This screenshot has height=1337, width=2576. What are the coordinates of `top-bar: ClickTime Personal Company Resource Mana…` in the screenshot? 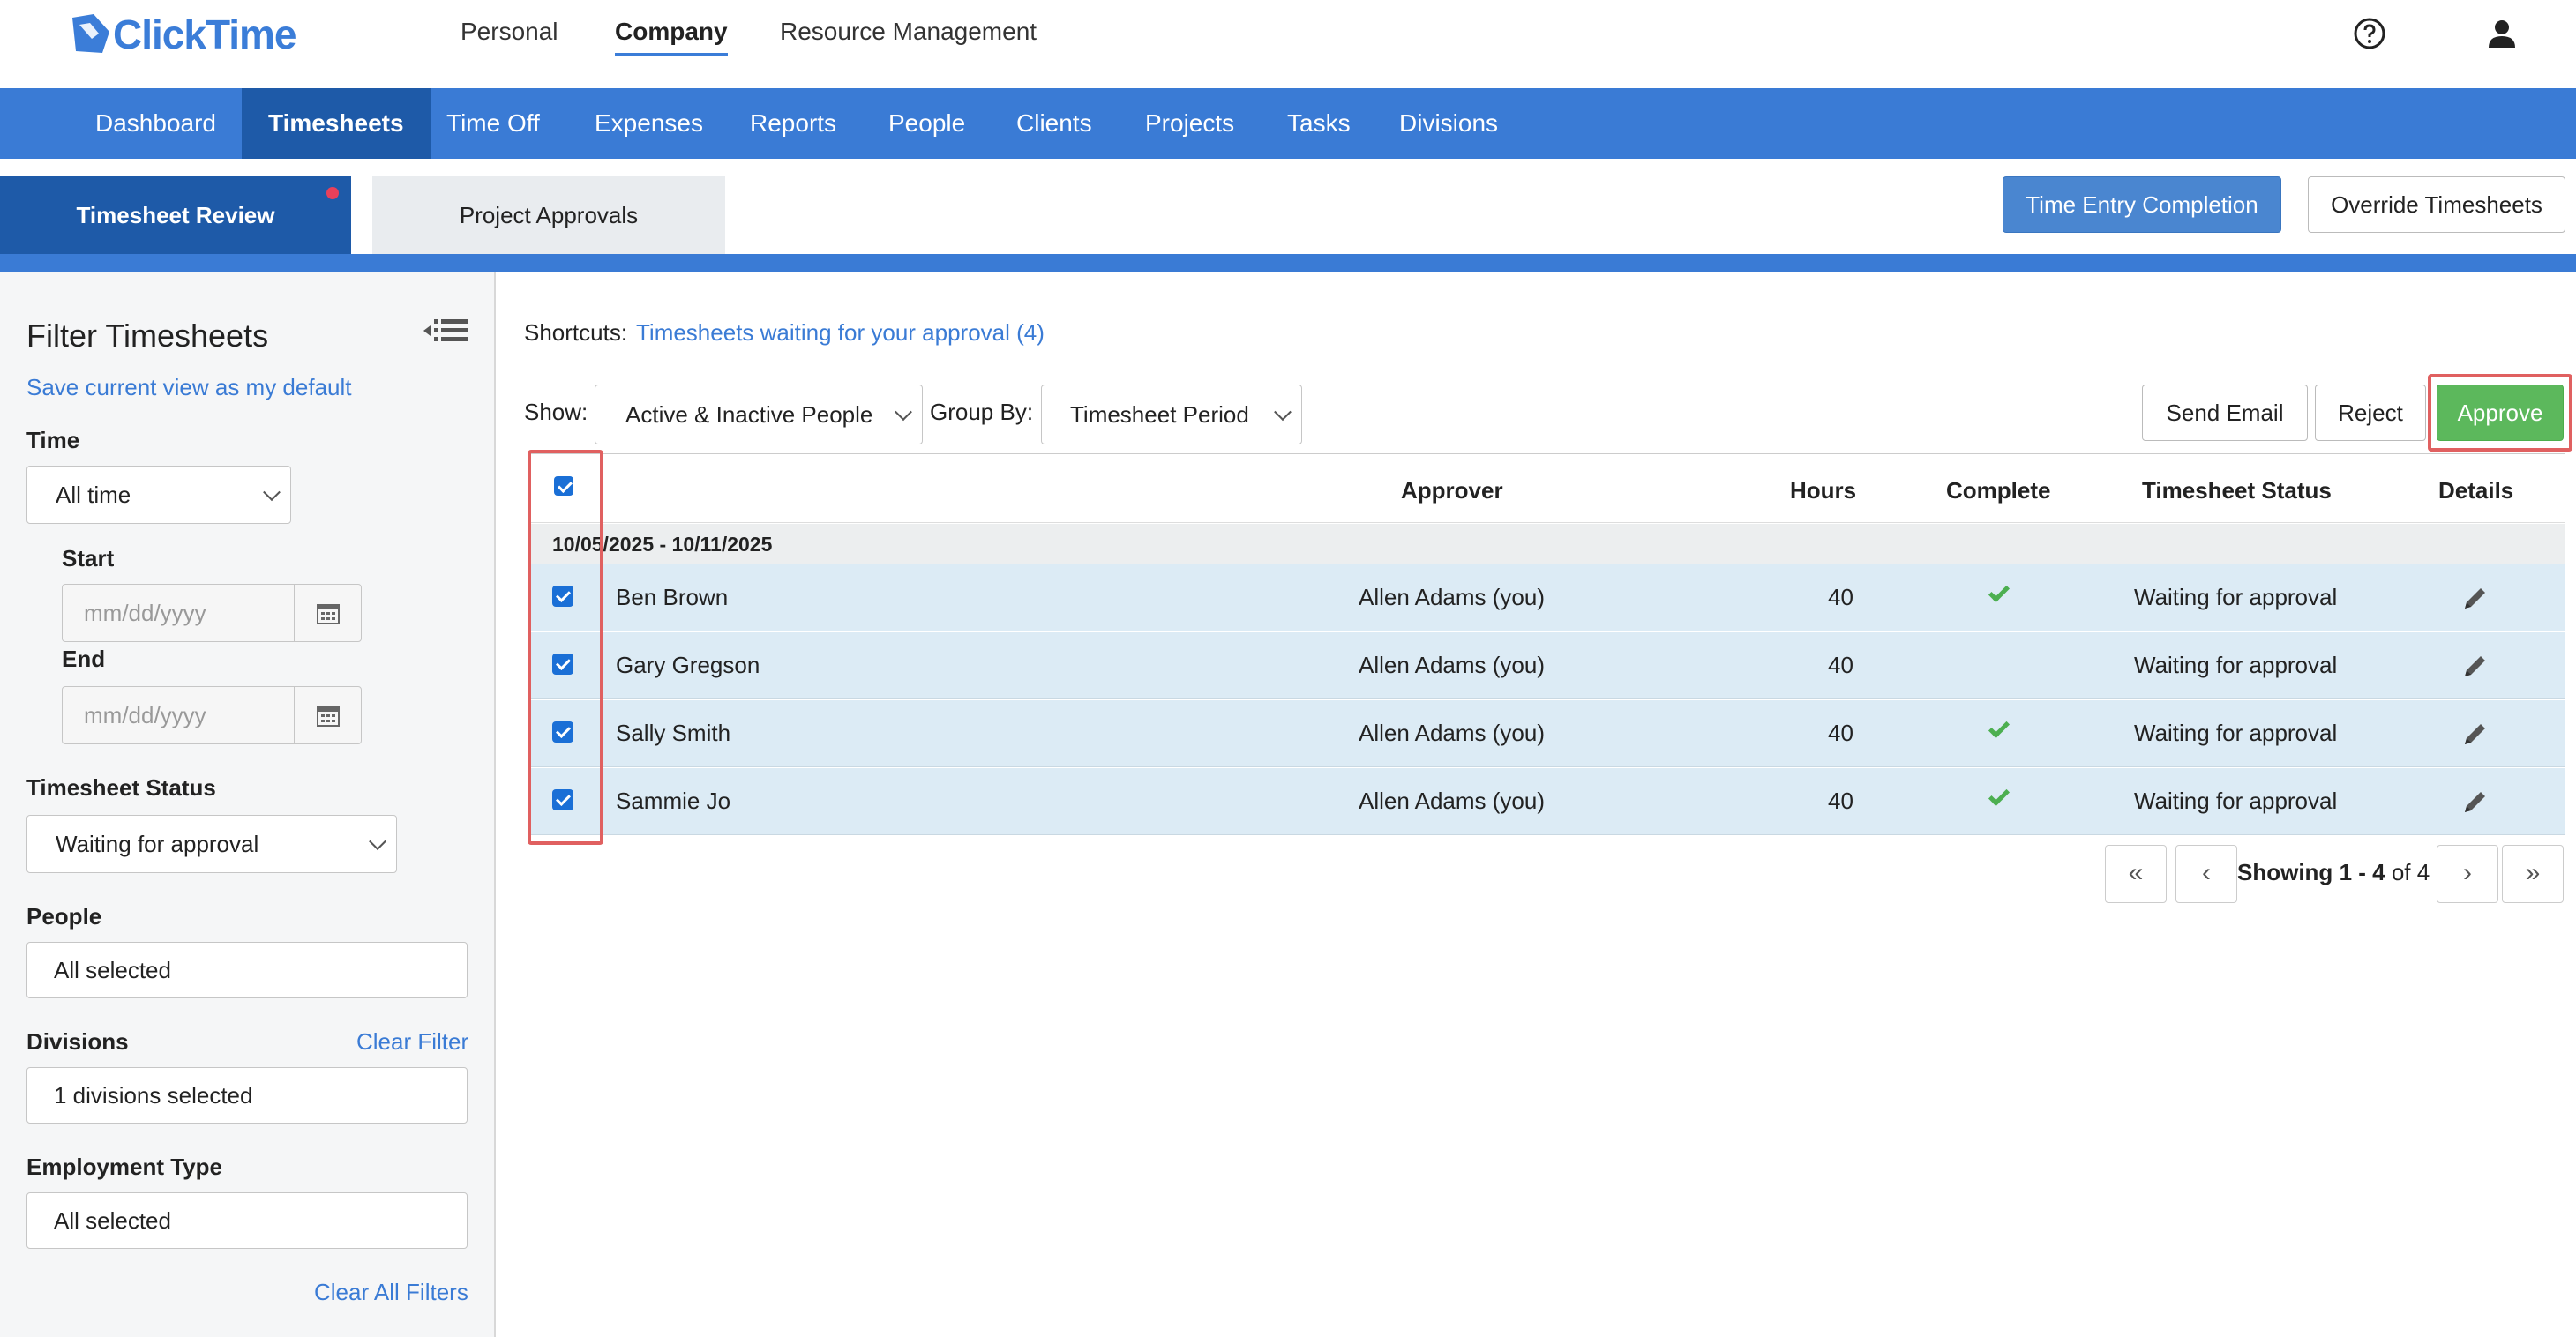 It's located at (1288, 44).